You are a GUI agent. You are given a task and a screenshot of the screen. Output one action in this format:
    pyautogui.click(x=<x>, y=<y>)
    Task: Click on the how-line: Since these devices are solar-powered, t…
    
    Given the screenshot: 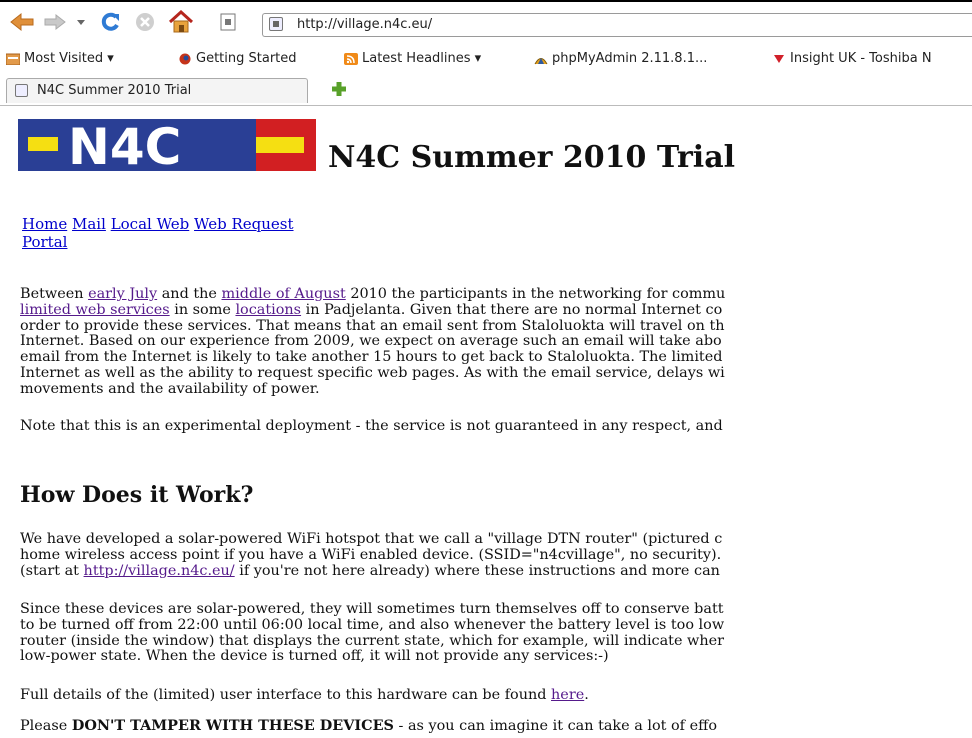 What is the action you would take?
    pyautogui.click(x=372, y=609)
    